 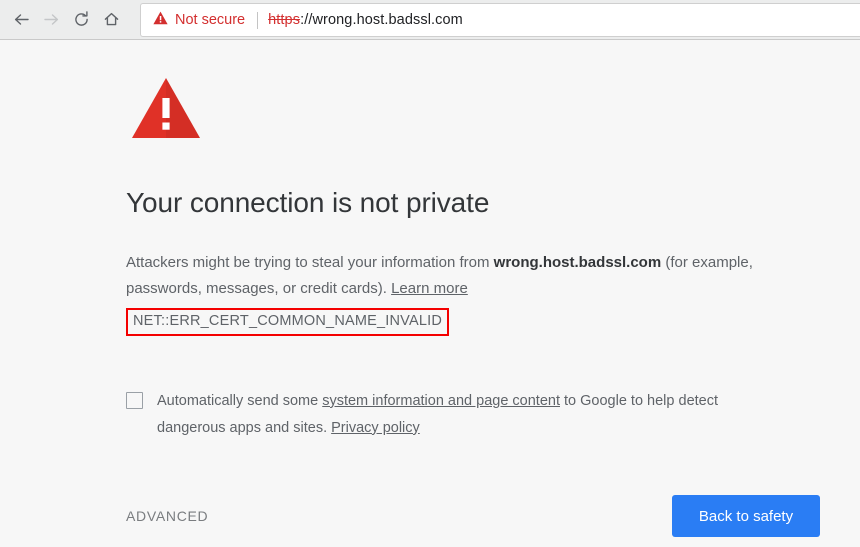 I want to click on url-text: https://wrong.host.badssl.com, so click(x=365, y=20).